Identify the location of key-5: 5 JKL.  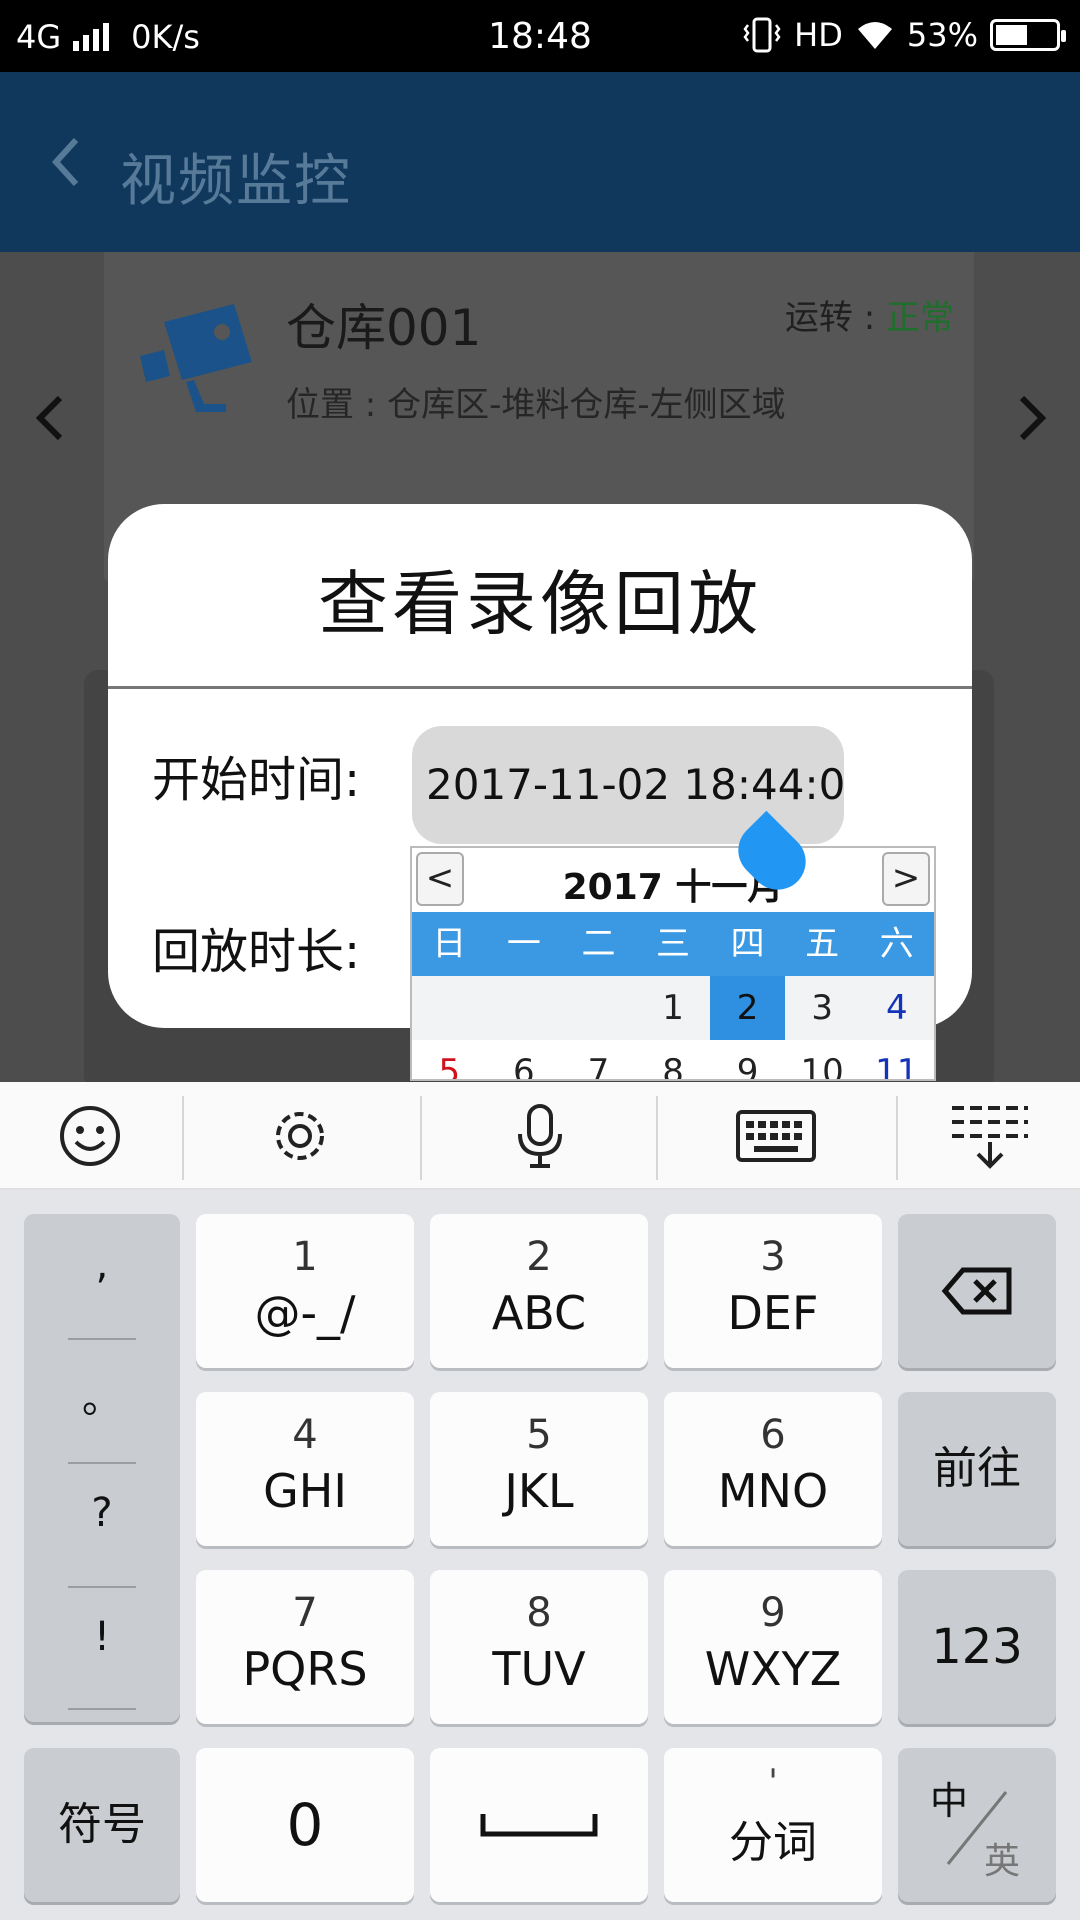
(539, 1469).